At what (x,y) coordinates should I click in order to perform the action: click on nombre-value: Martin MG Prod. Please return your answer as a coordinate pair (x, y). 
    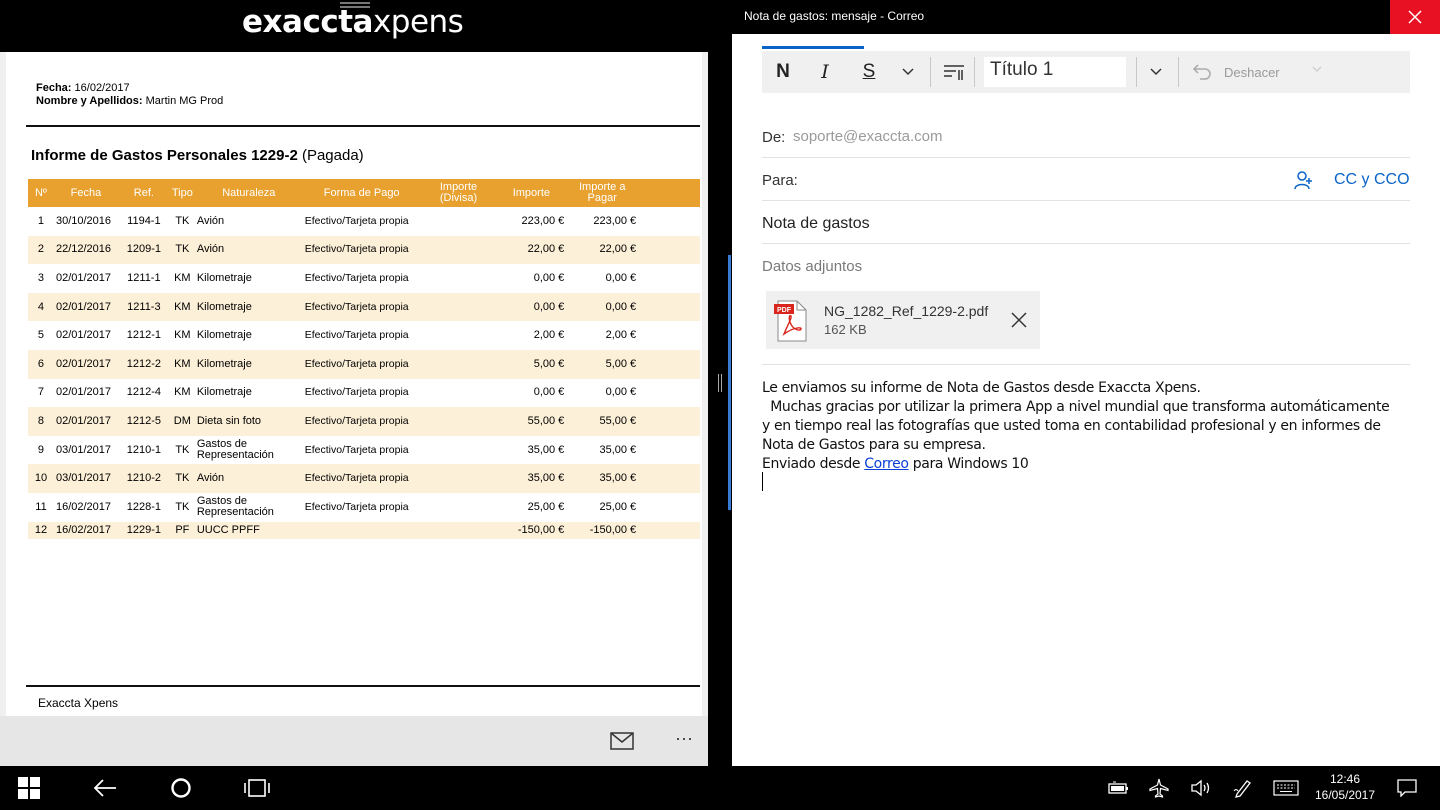
    Looking at the image, I should click on (184, 101).